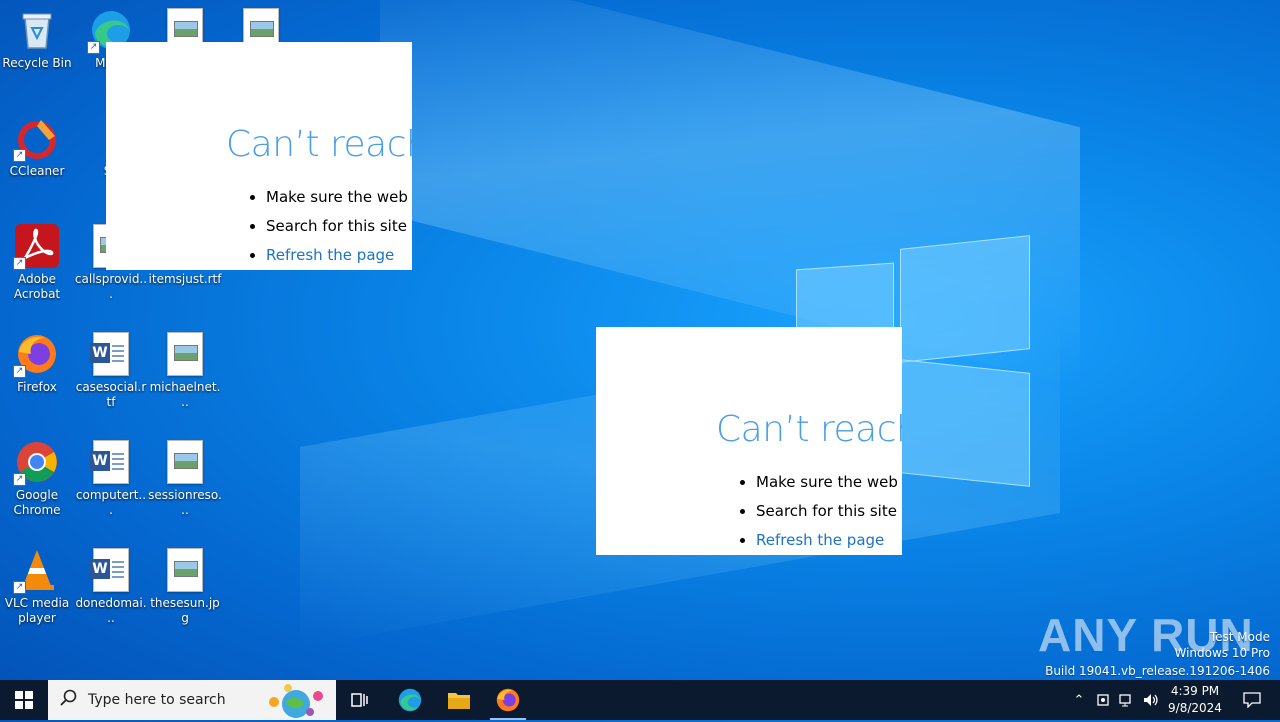 The image size is (1280, 722). Describe the element at coordinates (70, 700) in the screenshot. I see `search-icon` at that location.